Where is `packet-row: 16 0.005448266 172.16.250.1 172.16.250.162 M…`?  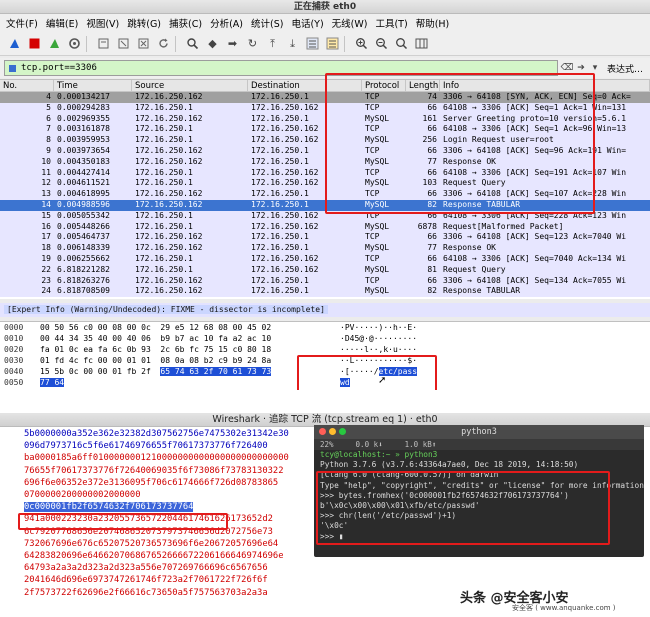
packet-row: 16 0.005448266 172.16.250.1 172.16.250.162 M… is located at coordinates (325, 227).